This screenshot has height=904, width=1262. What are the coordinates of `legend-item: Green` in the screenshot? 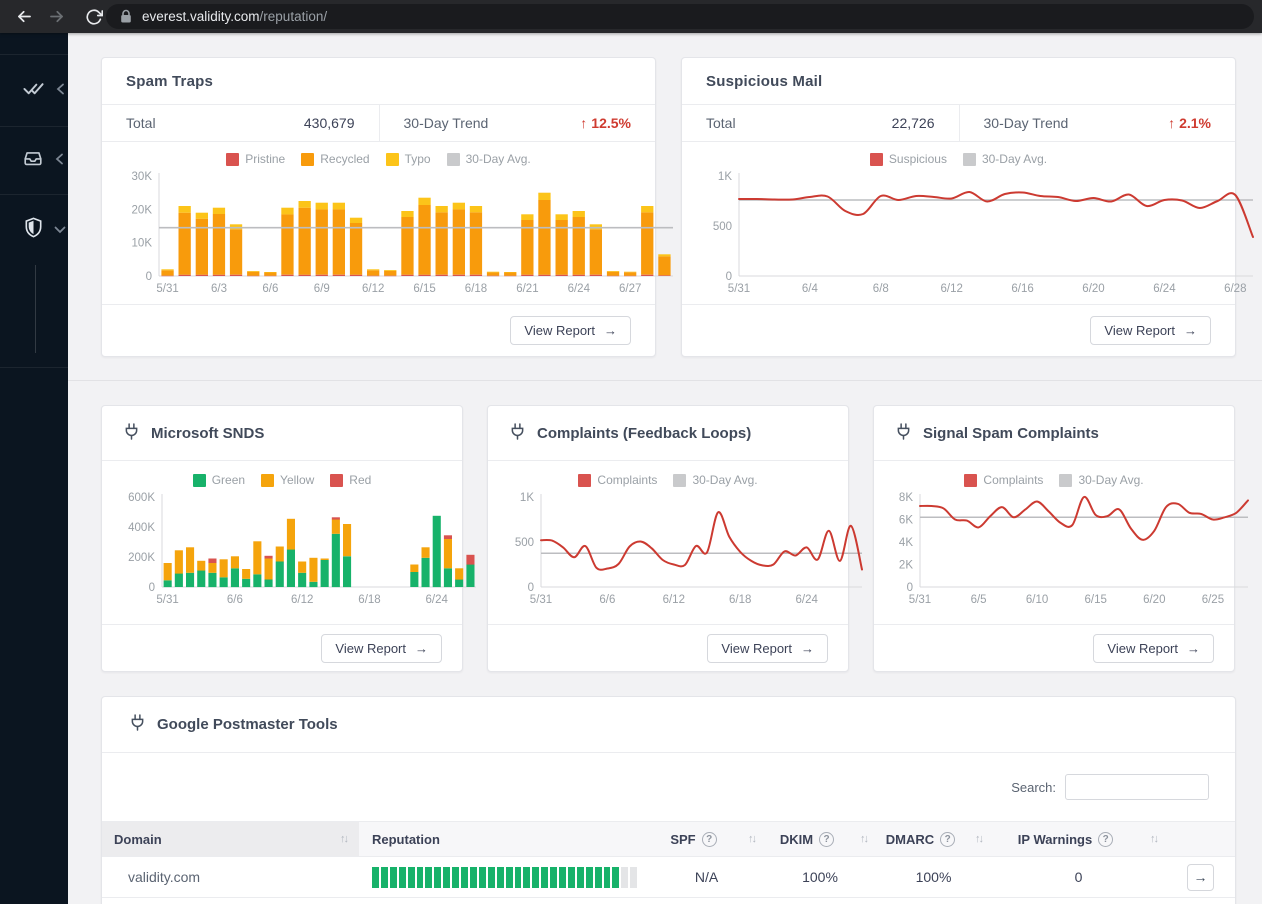 It's located at (218, 480).